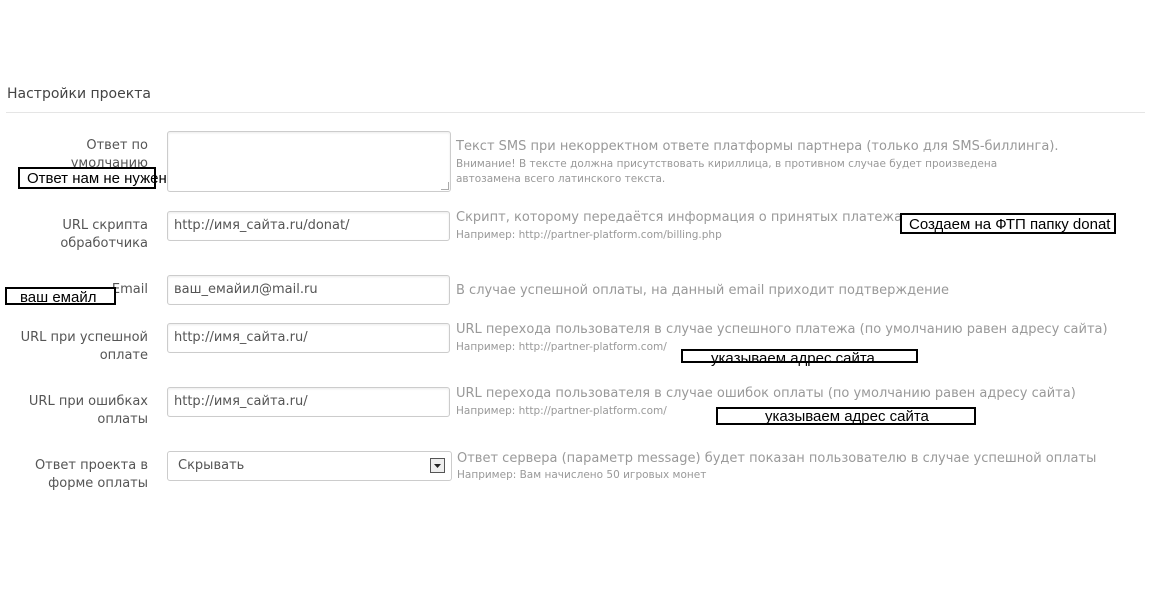 This screenshot has height=600, width=1163. I want to click on annotation-ftp: Создаем на ФТП папку donat, so click(1008, 223).